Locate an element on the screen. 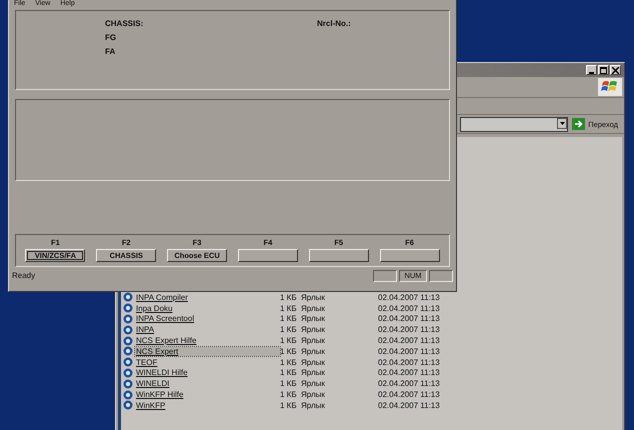 This screenshot has height=430, width=634. fg-label: FG is located at coordinates (111, 37).